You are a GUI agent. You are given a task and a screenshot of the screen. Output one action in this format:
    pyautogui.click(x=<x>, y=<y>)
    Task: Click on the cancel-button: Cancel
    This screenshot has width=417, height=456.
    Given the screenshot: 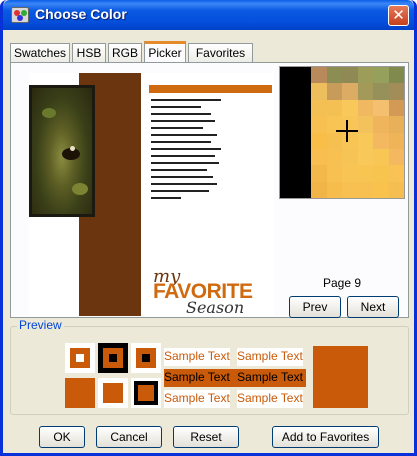 What is the action you would take?
    pyautogui.click(x=129, y=437)
    